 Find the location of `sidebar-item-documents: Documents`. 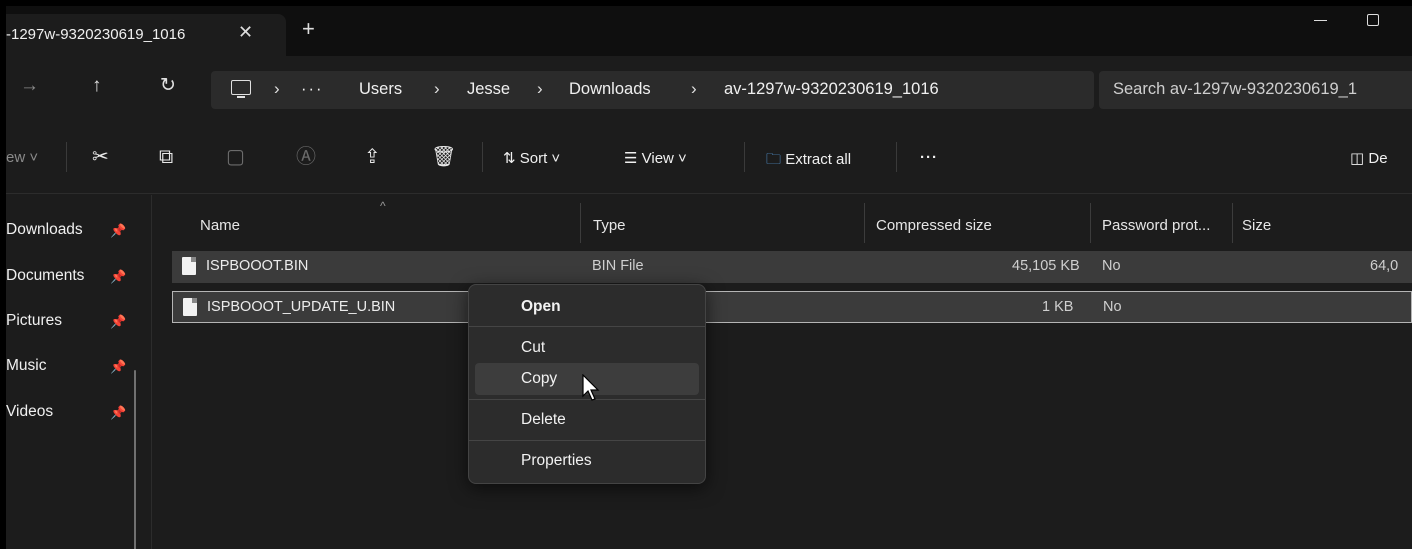

sidebar-item-documents: Documents is located at coordinates (45, 276).